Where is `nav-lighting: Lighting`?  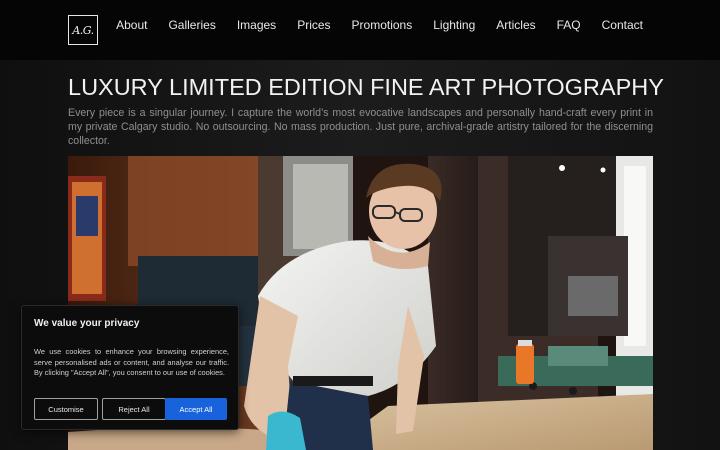 nav-lighting: Lighting is located at coordinates (454, 25).